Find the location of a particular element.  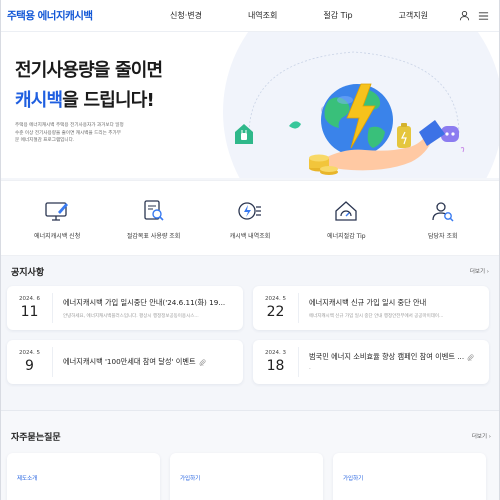

notice-more-link: 더보기 › is located at coordinates (479, 271).